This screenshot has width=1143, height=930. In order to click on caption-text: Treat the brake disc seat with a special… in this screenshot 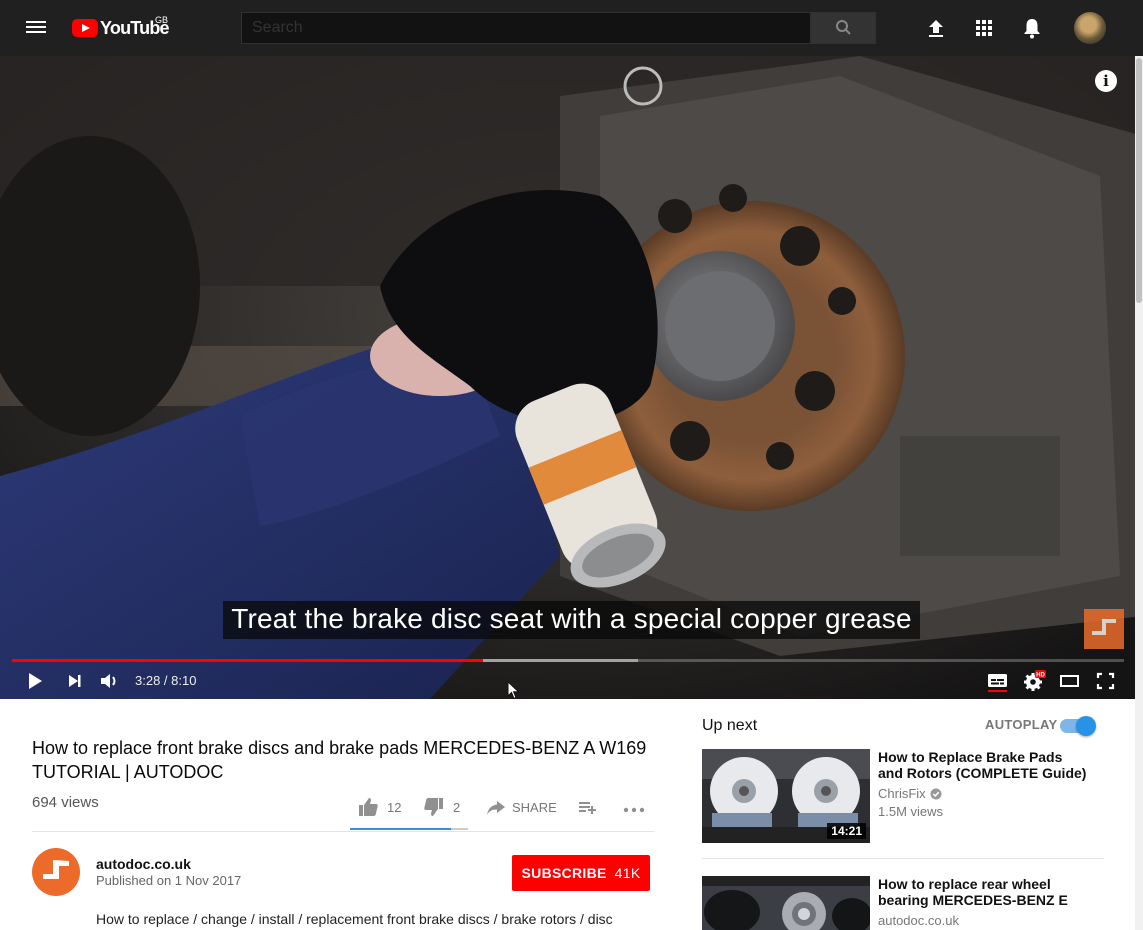, I will do `click(571, 620)`.